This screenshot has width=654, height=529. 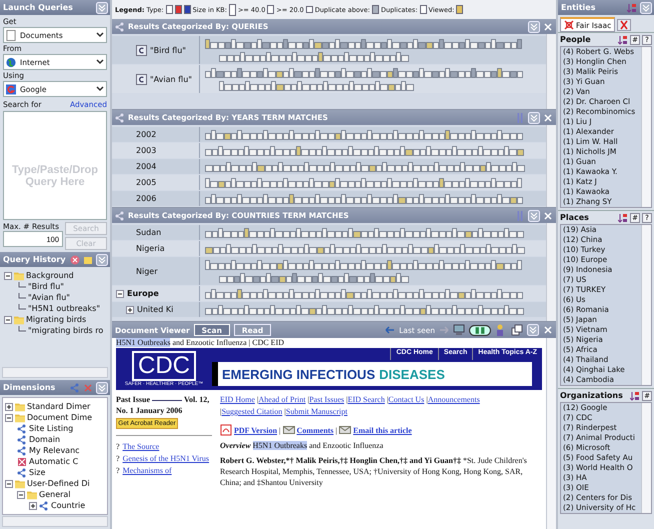 What do you see at coordinates (237, 399) in the screenshot?
I see `journal-nav-link: EID Home` at bounding box center [237, 399].